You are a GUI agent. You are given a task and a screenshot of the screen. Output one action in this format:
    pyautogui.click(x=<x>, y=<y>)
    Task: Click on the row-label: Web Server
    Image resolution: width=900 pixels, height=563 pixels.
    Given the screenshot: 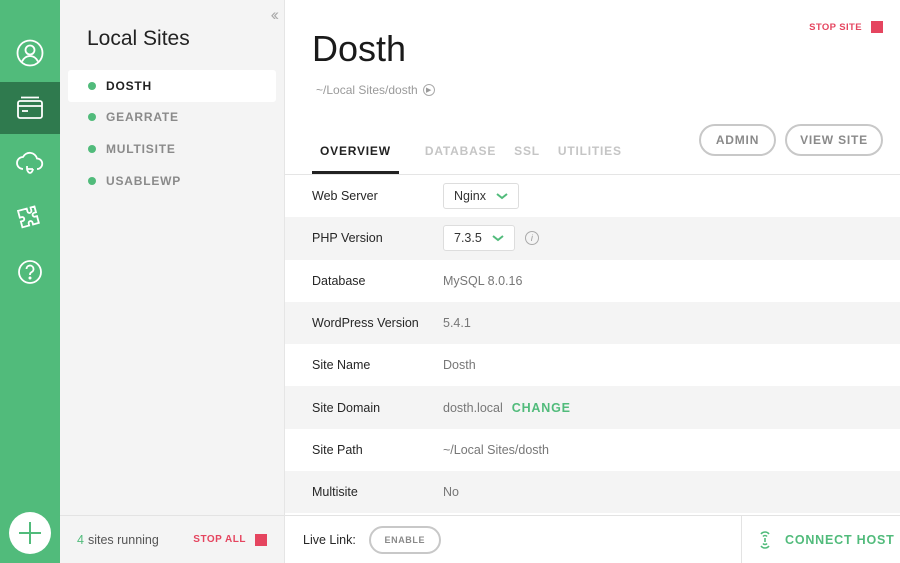 What is the action you would take?
    pyautogui.click(x=345, y=196)
    